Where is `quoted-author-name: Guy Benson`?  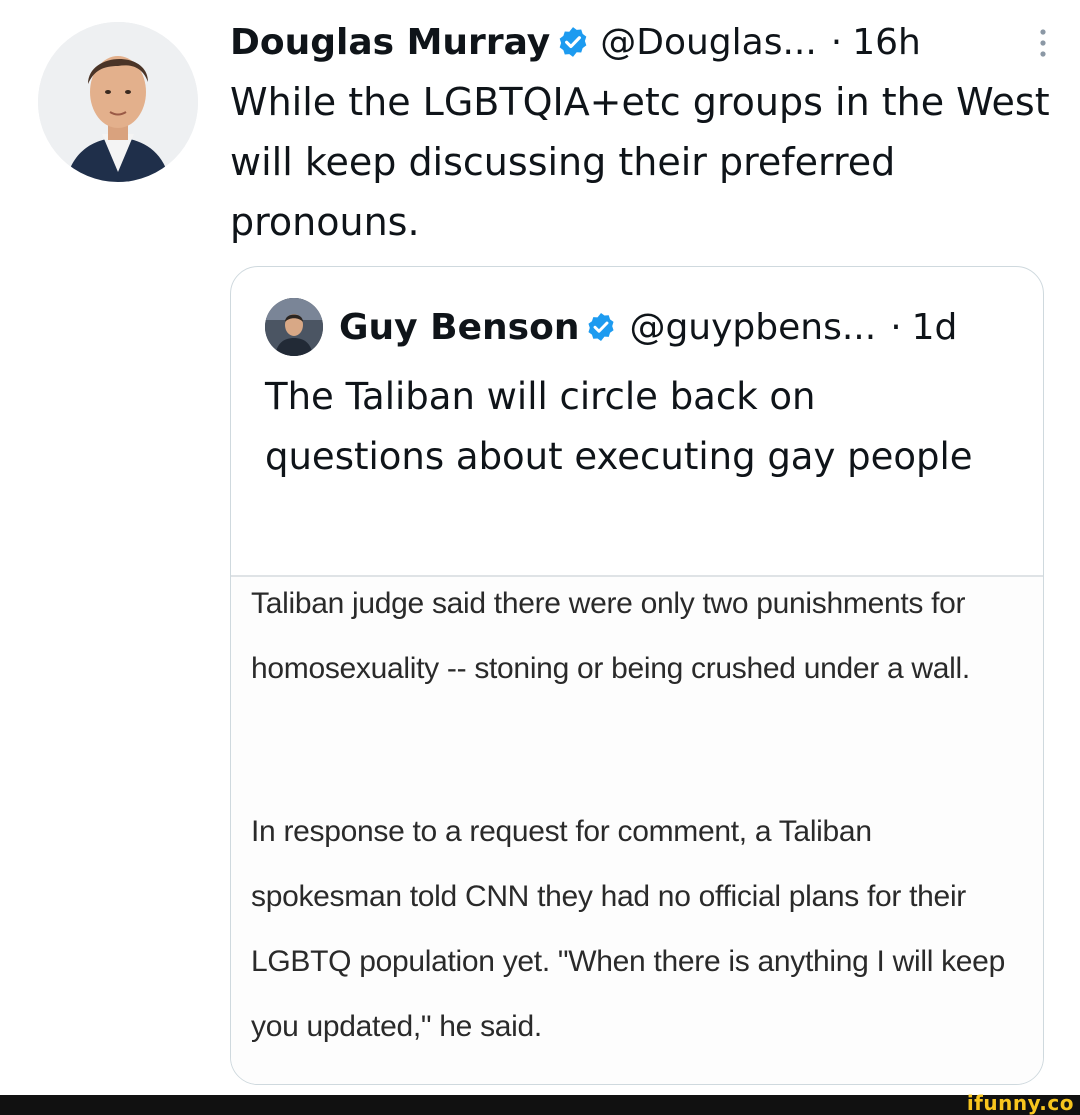
quoted-author-name: Guy Benson is located at coordinates (459, 327).